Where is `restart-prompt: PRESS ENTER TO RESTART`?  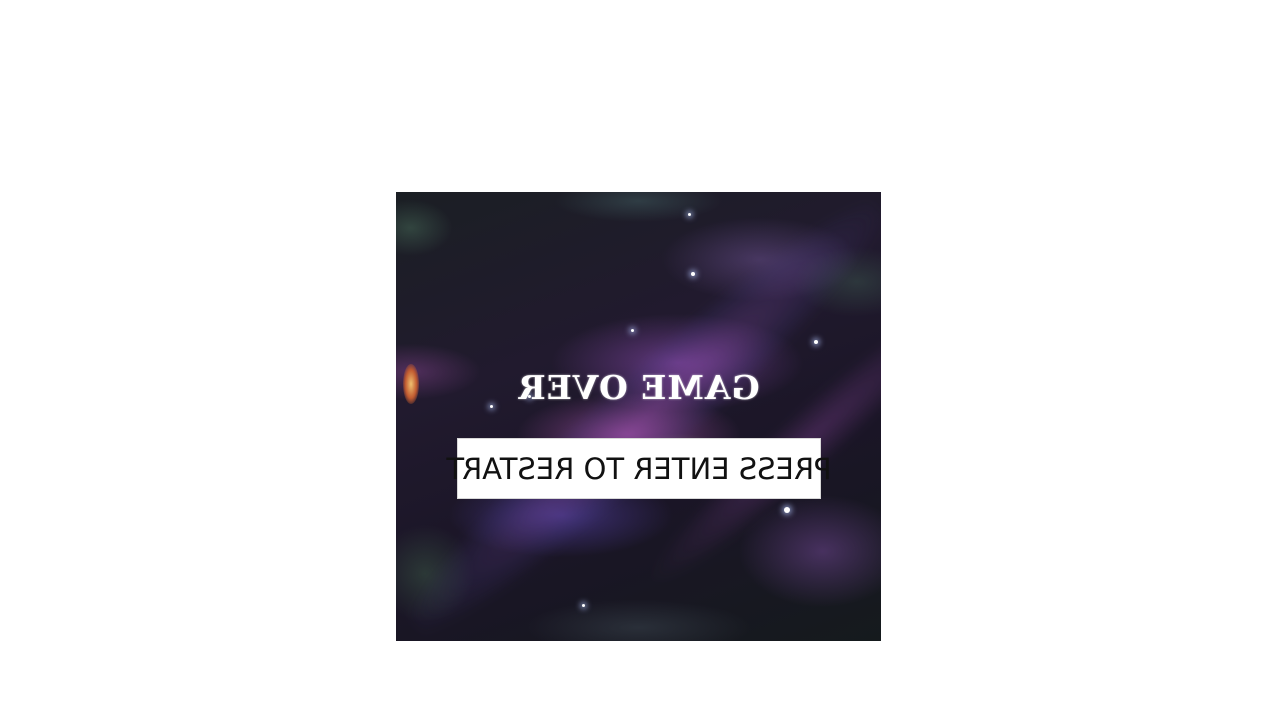
restart-prompt: PRESS ENTER TO RESTART is located at coordinates (639, 468).